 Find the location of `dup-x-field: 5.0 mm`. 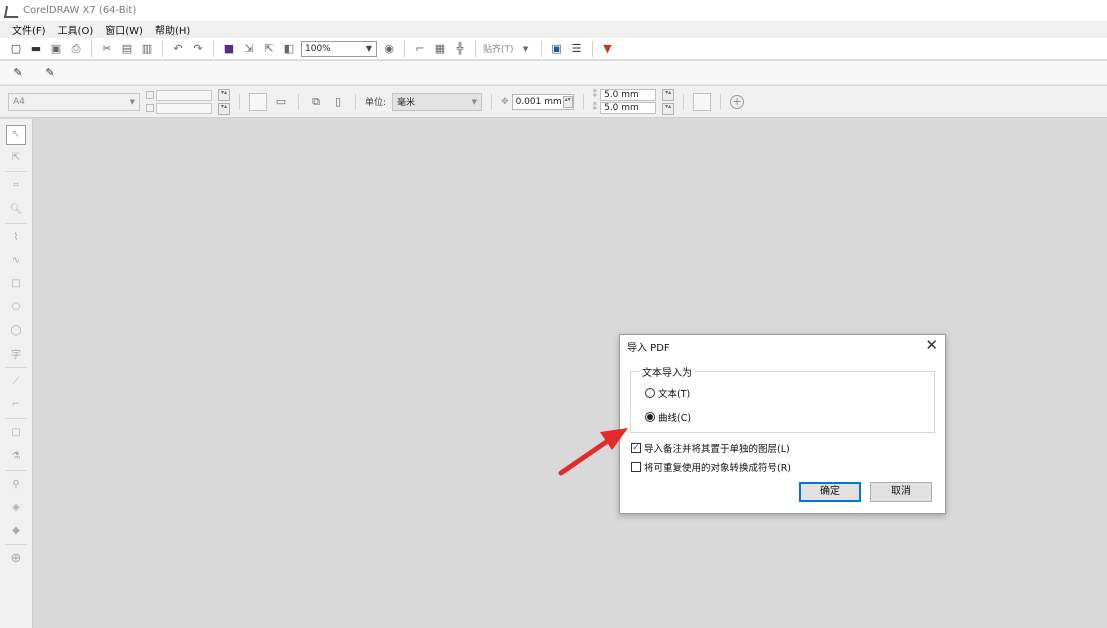

dup-x-field: 5.0 mm is located at coordinates (628, 95).